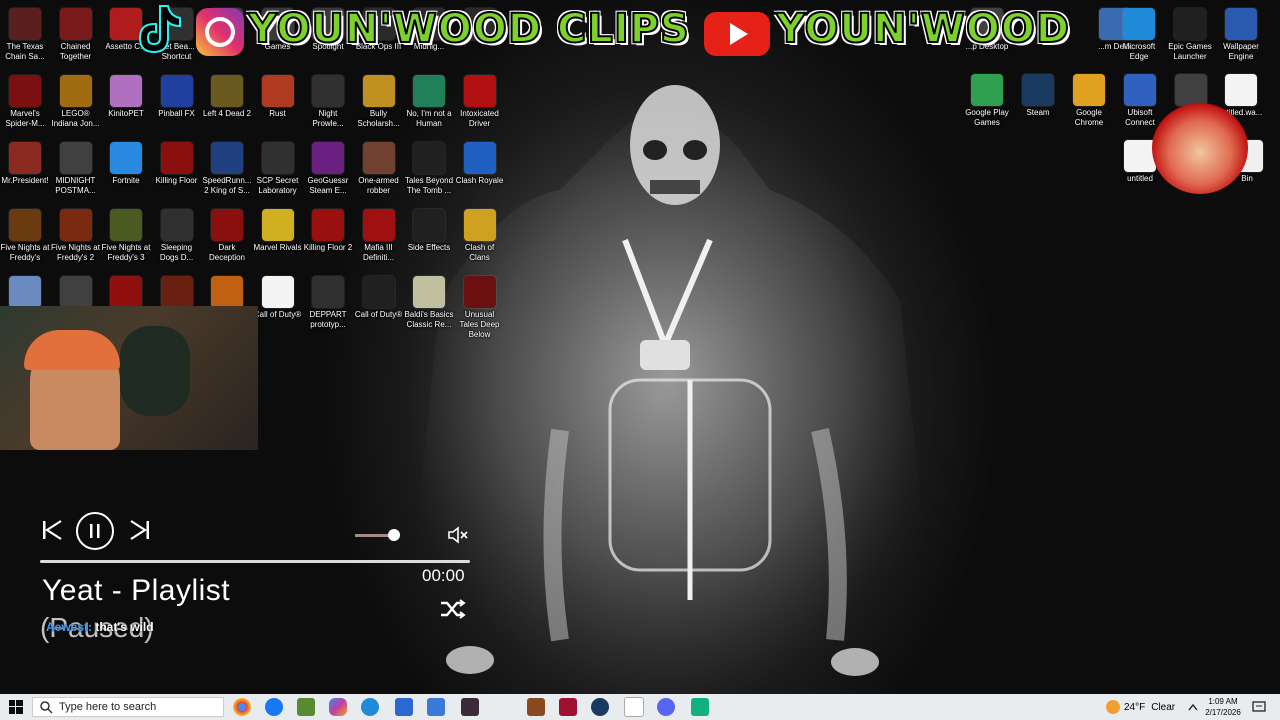  What do you see at coordinates (227, 106) in the screenshot?
I see `desktop-icon: Left 4 Dead 2` at bounding box center [227, 106].